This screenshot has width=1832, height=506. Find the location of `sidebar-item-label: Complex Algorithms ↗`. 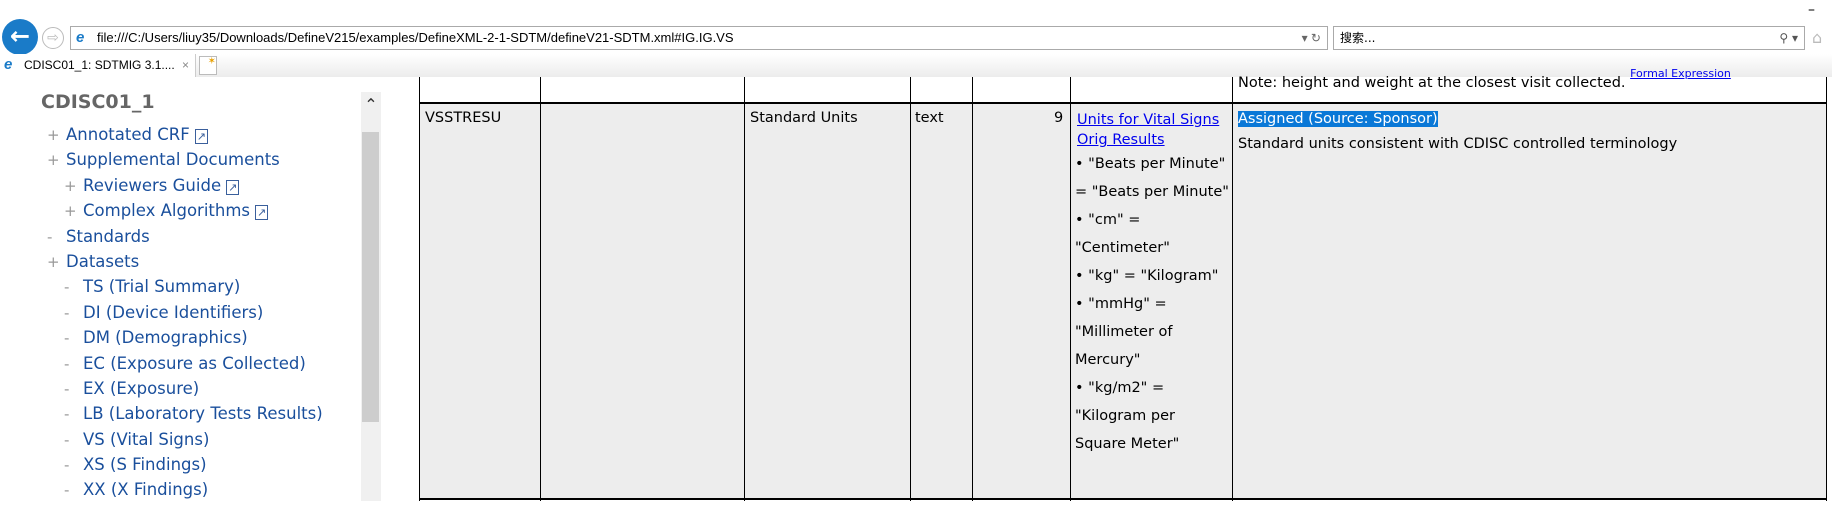

sidebar-item-label: Complex Algorithms ↗ is located at coordinates (176, 211).